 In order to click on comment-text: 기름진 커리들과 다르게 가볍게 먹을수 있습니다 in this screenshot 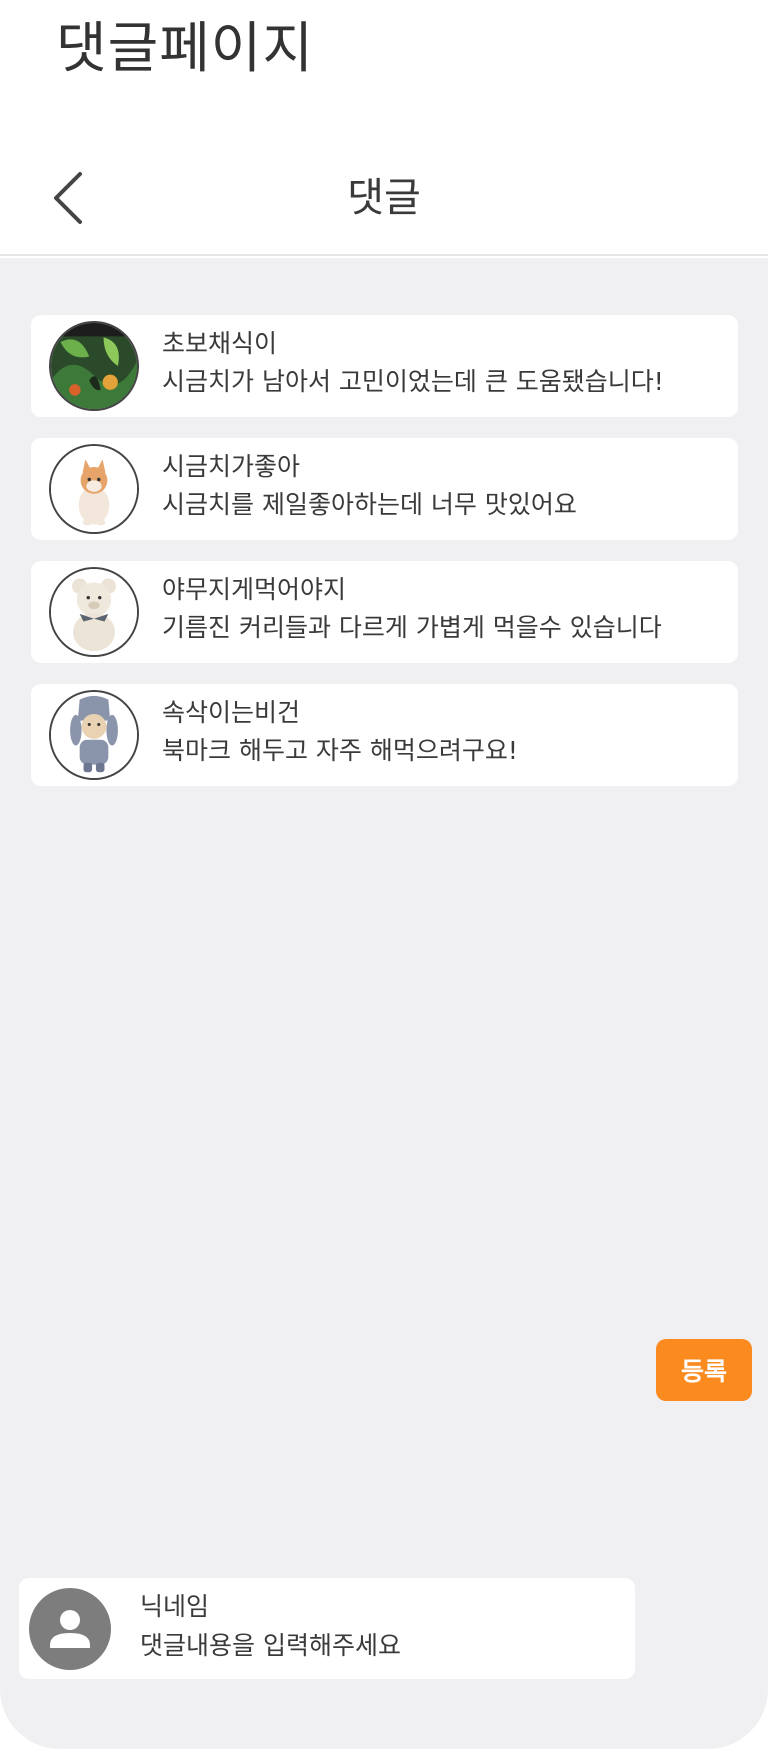, I will do `click(412, 627)`.